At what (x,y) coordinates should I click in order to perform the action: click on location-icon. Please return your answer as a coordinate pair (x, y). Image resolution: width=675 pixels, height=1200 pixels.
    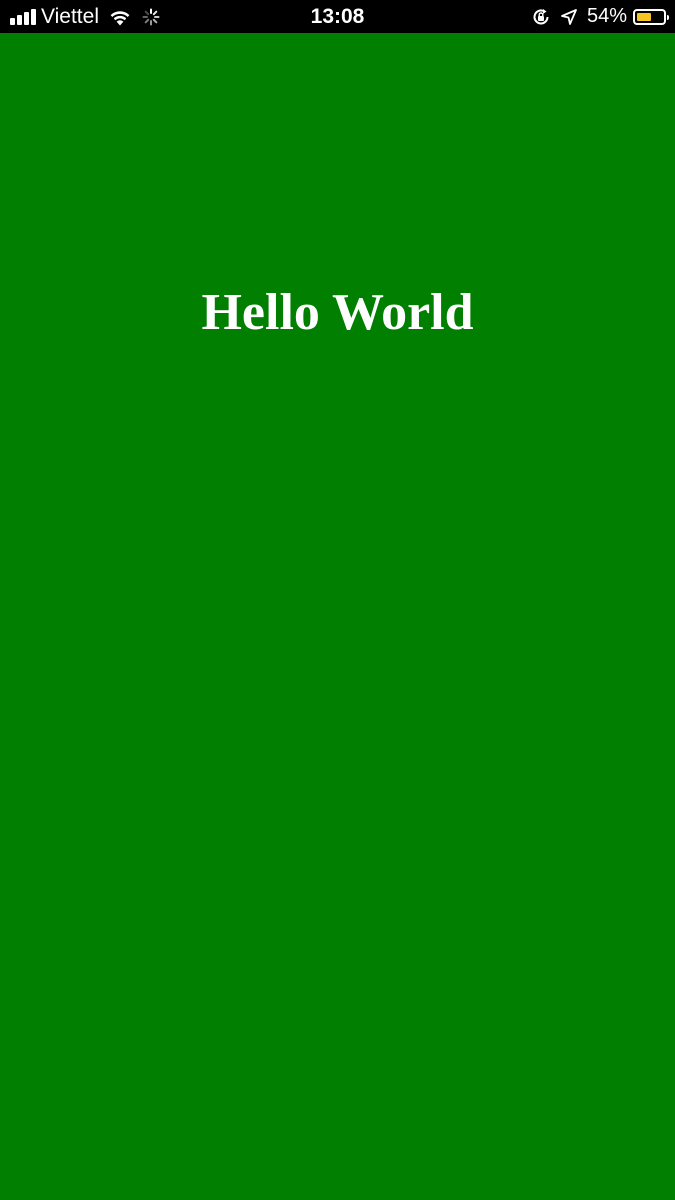
    Looking at the image, I should click on (569, 17).